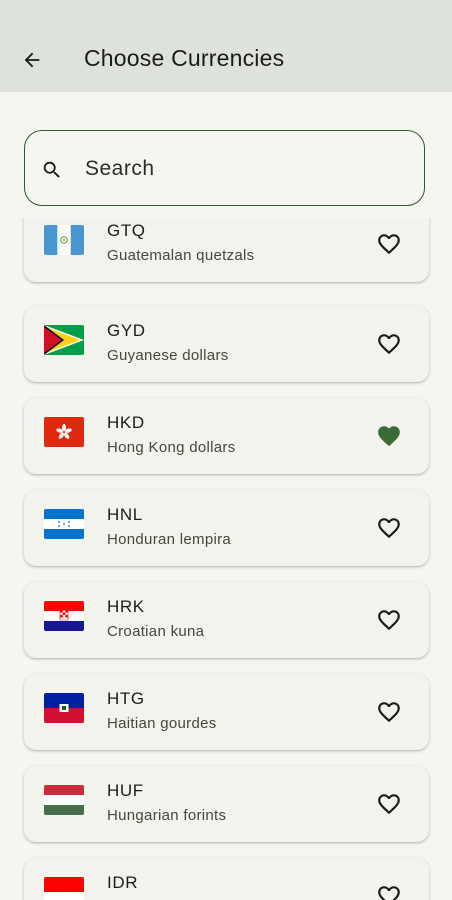 This screenshot has width=452, height=900. I want to click on flag-honduras-icon, so click(64, 524).